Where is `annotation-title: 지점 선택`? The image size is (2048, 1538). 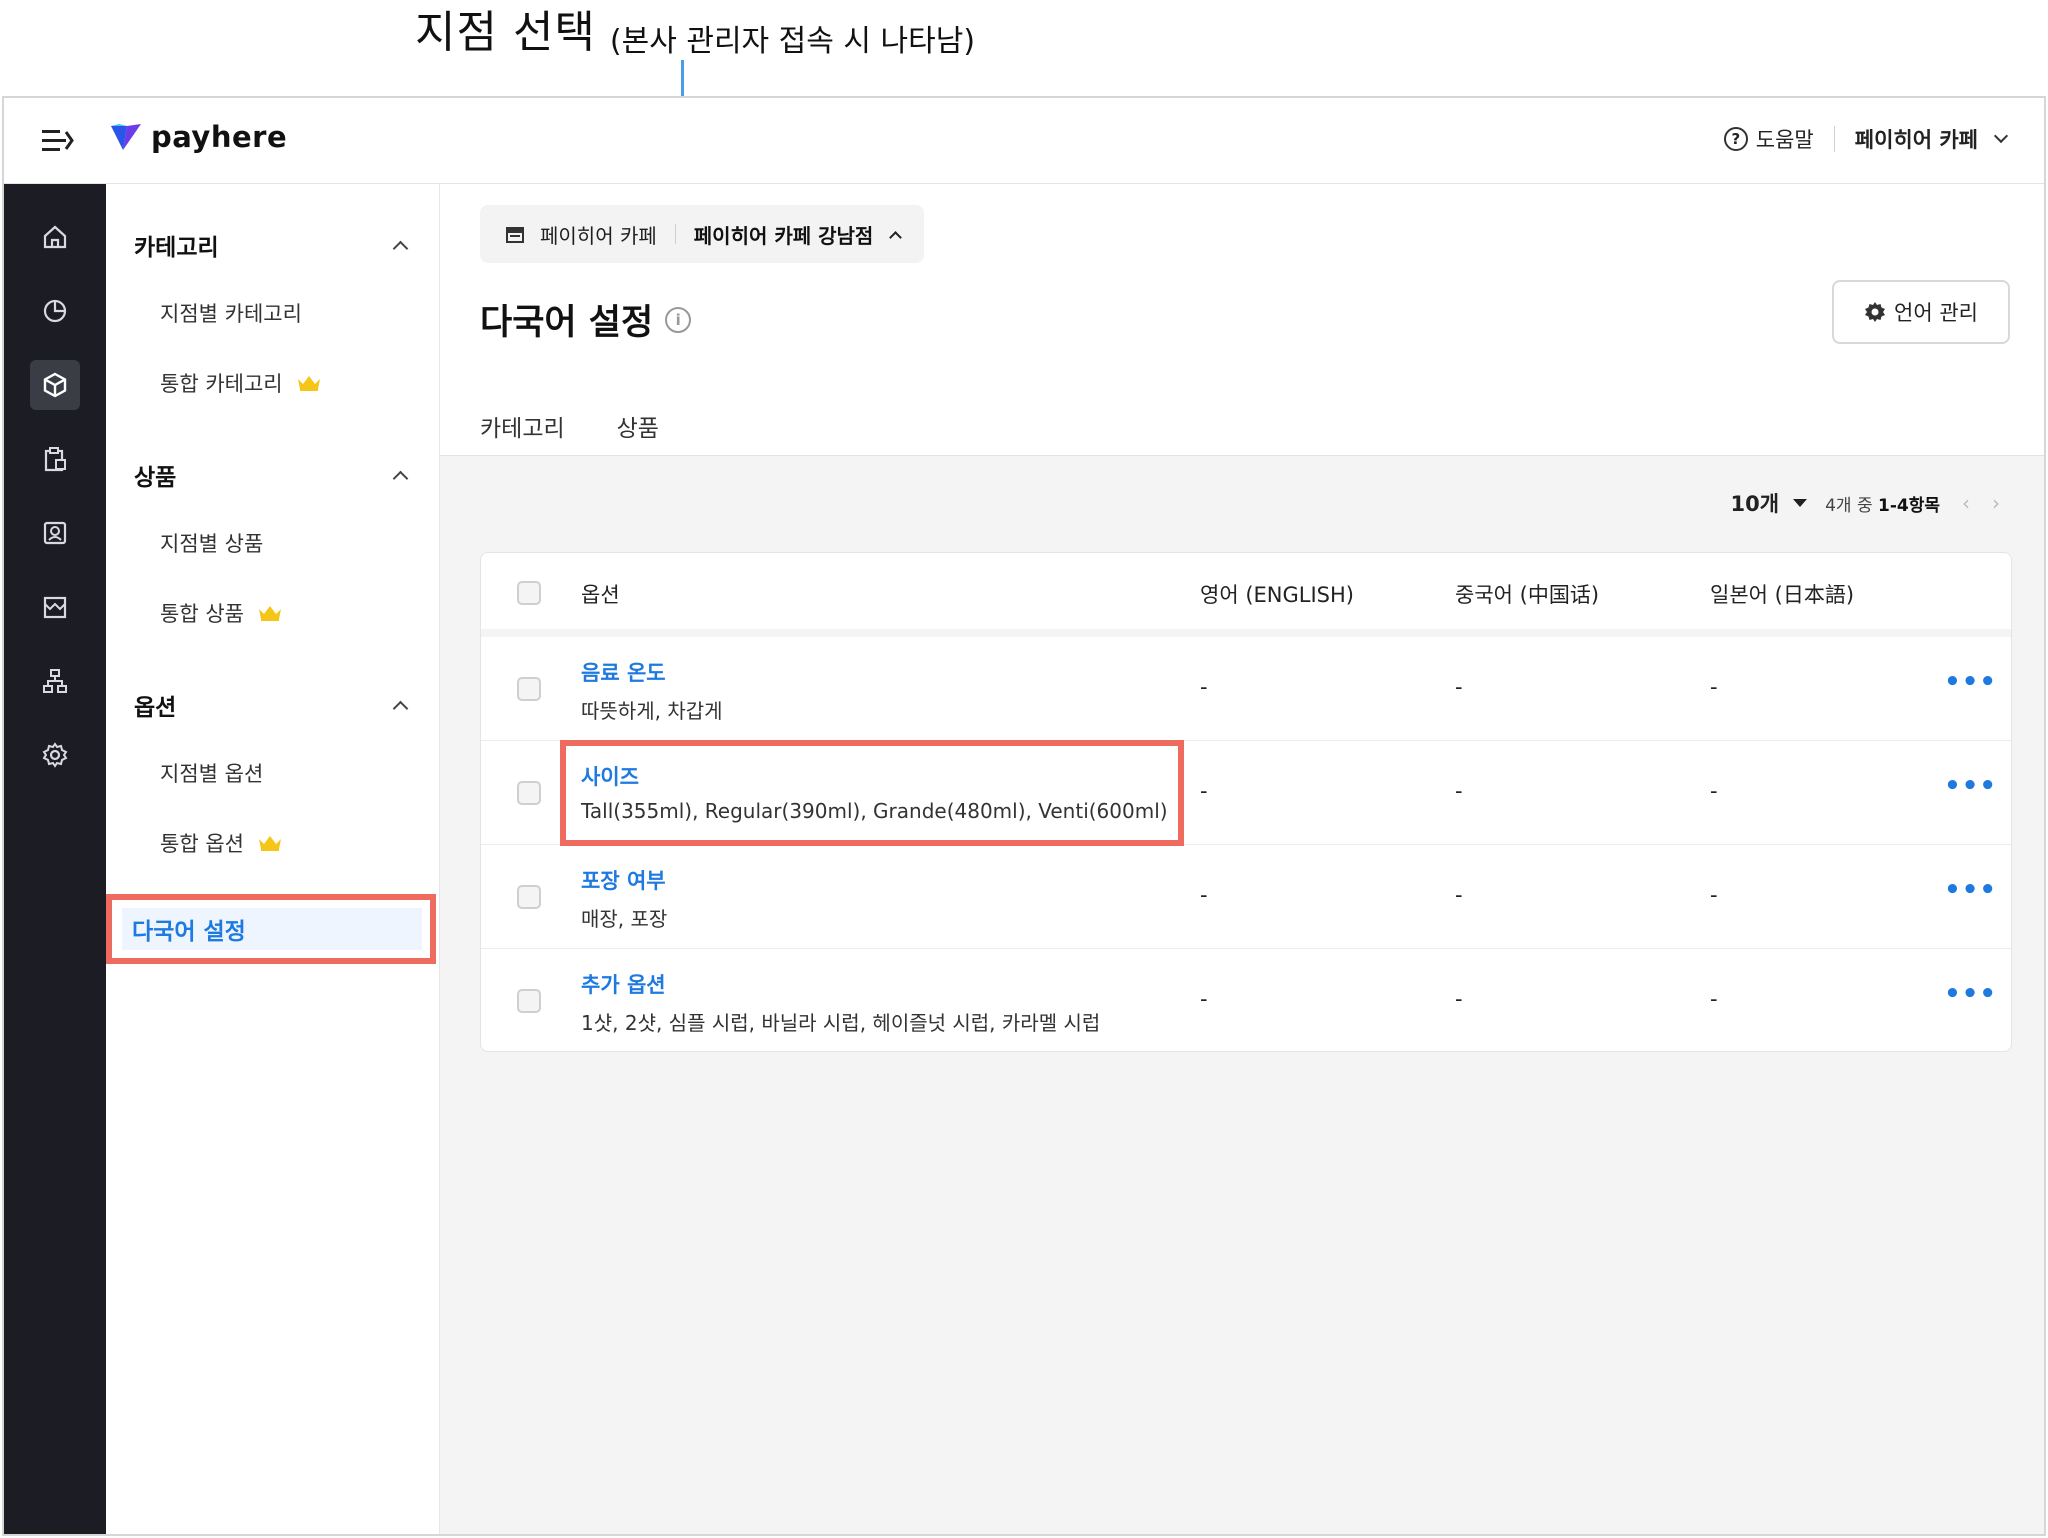
annotation-title: 지점 선택 is located at coordinates (505, 32).